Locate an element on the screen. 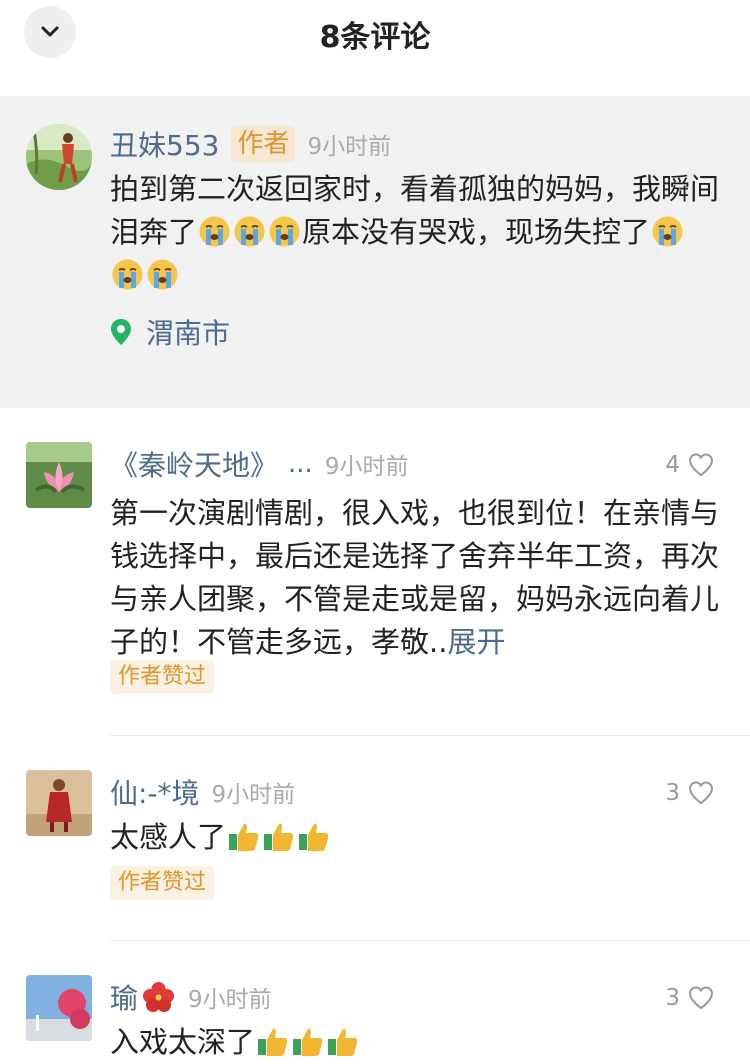 This screenshot has height=1064, width=750. comment-count-title: 8条评论 is located at coordinates (375, 37).